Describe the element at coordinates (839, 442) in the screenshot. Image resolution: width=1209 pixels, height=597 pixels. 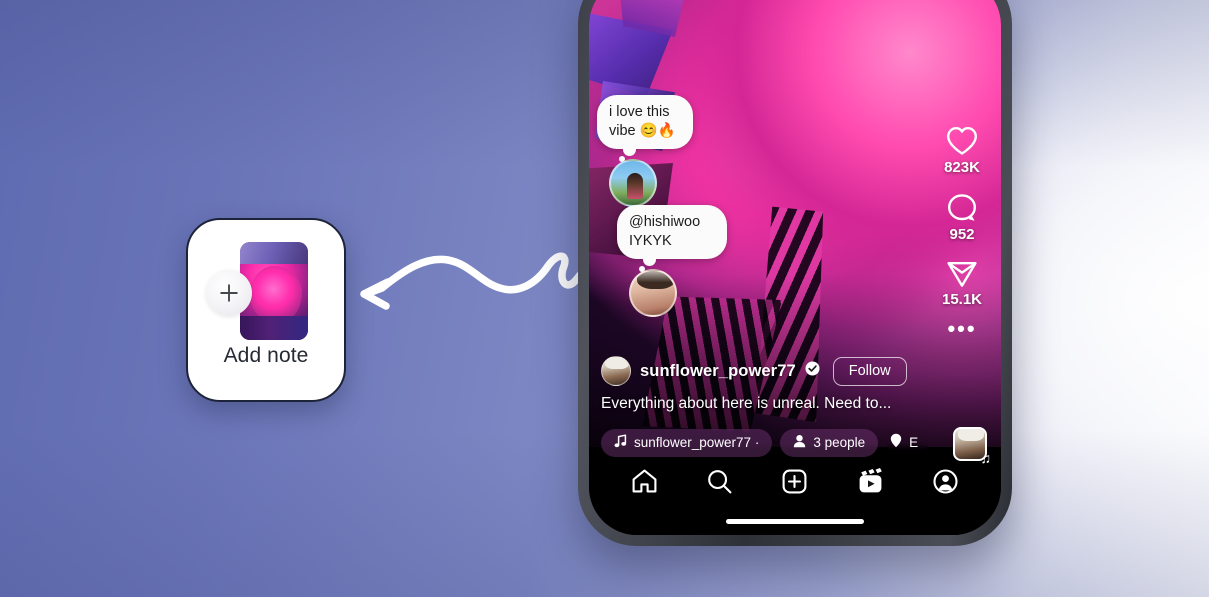
I see `people-count: 3 people` at that location.